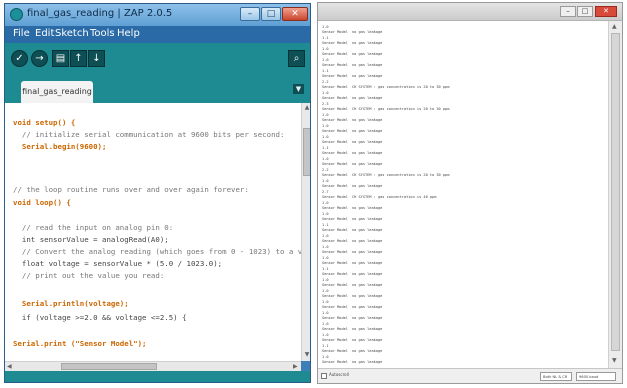  I want to click on menu-edit: Edit, so click(44, 33).